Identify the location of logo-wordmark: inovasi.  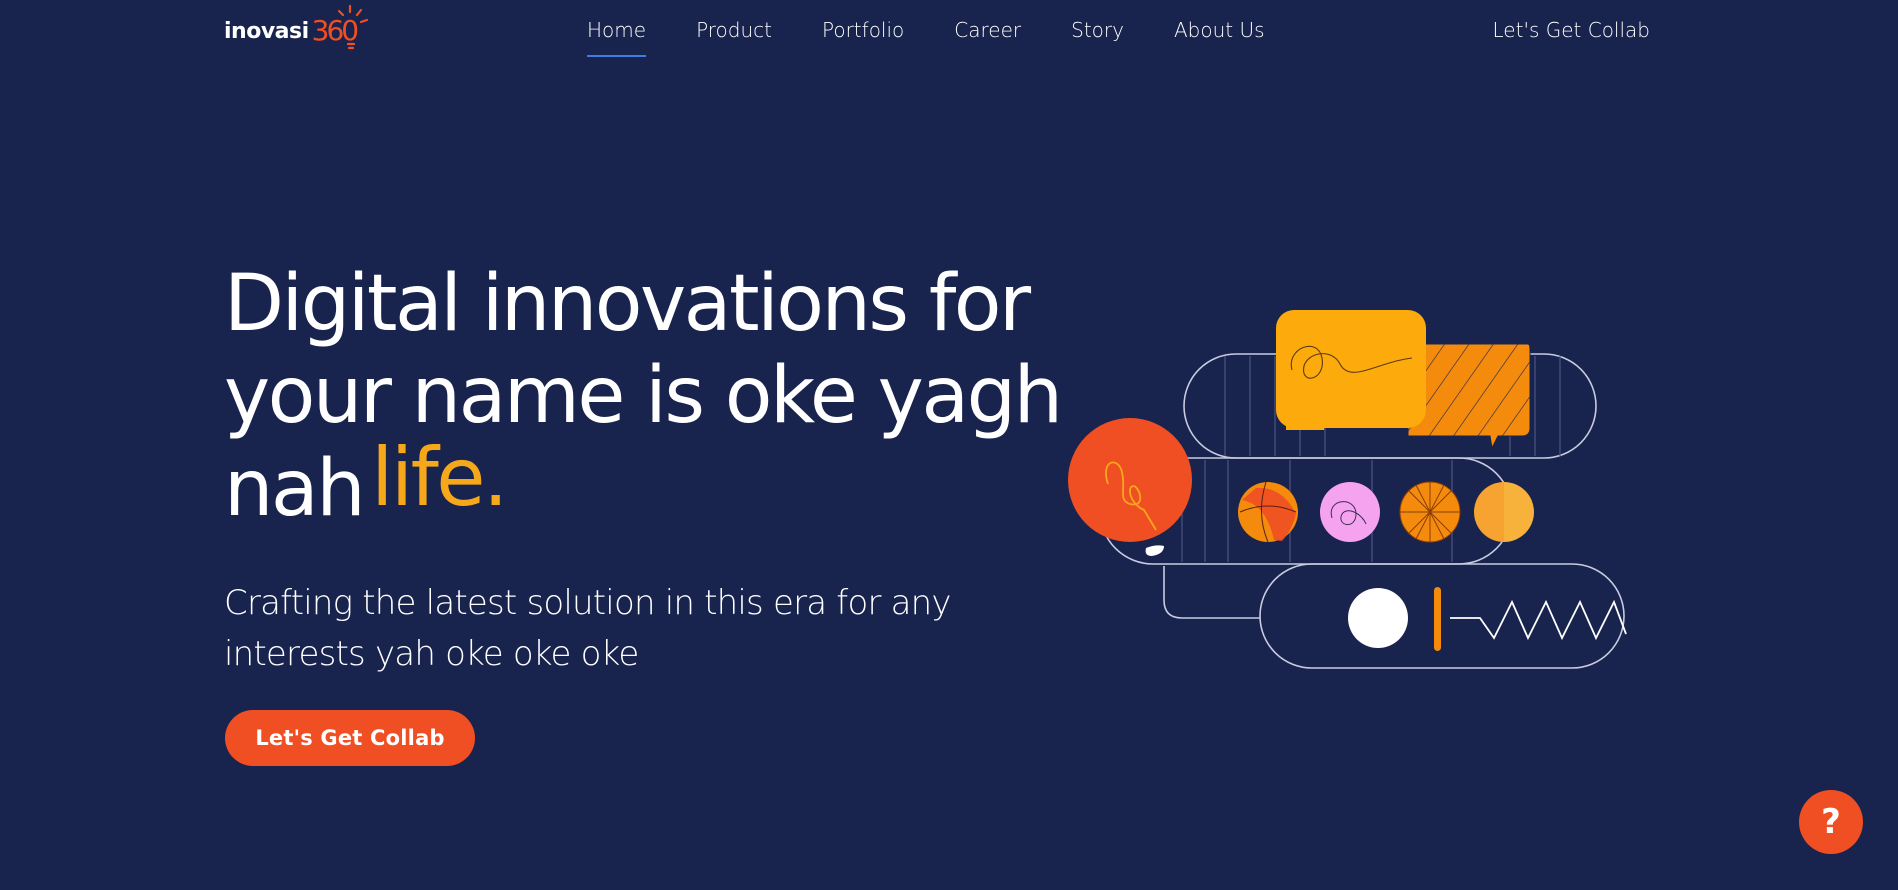
(266, 31).